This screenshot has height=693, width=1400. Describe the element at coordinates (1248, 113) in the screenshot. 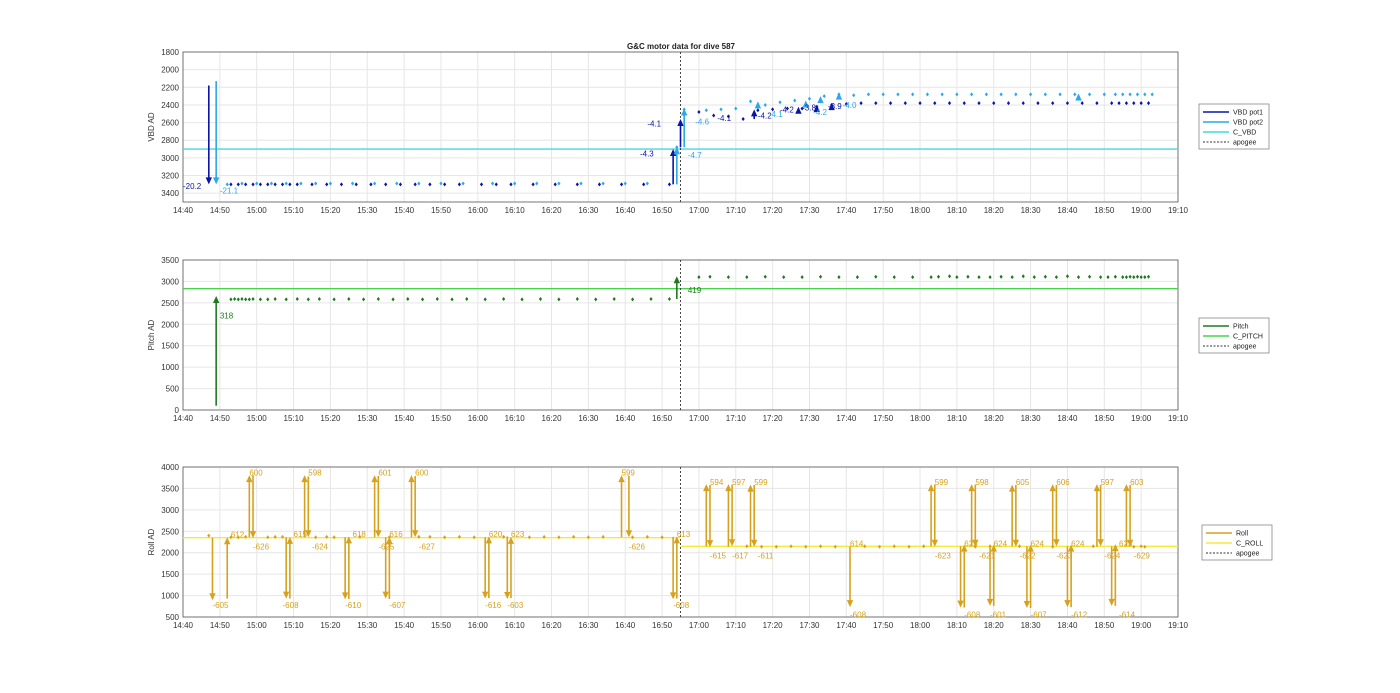

I see `legend-label: VBD pot1` at that location.